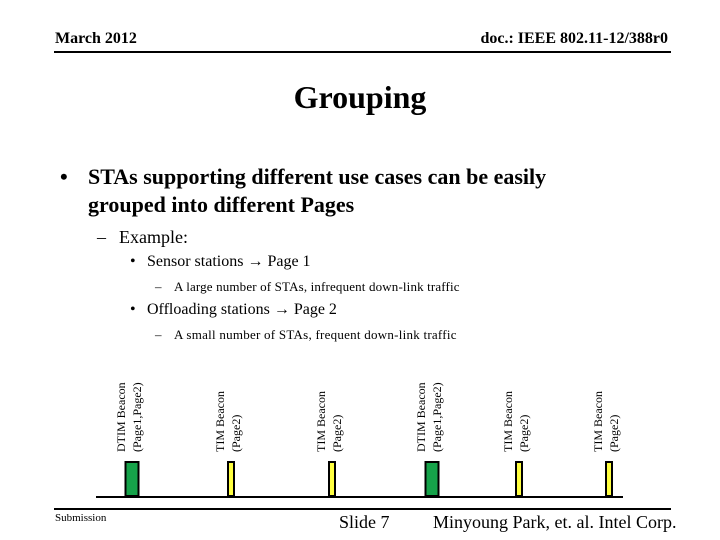 The height and width of the screenshot is (540, 720). What do you see at coordinates (574, 38) in the screenshot?
I see `header-doc-id: doc.: IEEE 802.11-12/388r0` at bounding box center [574, 38].